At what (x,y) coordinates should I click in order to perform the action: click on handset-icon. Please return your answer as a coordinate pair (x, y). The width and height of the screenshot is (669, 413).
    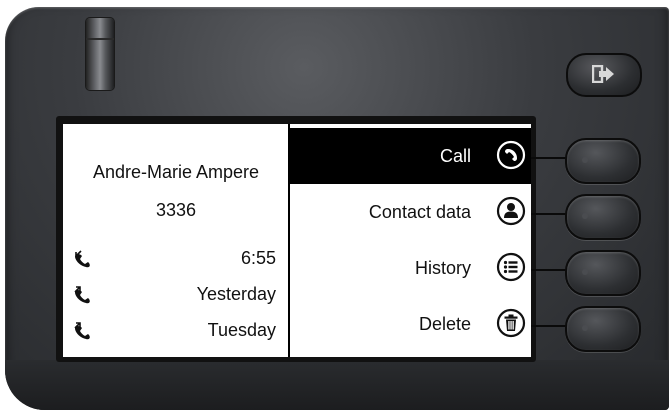
    Looking at the image, I should click on (511, 155).